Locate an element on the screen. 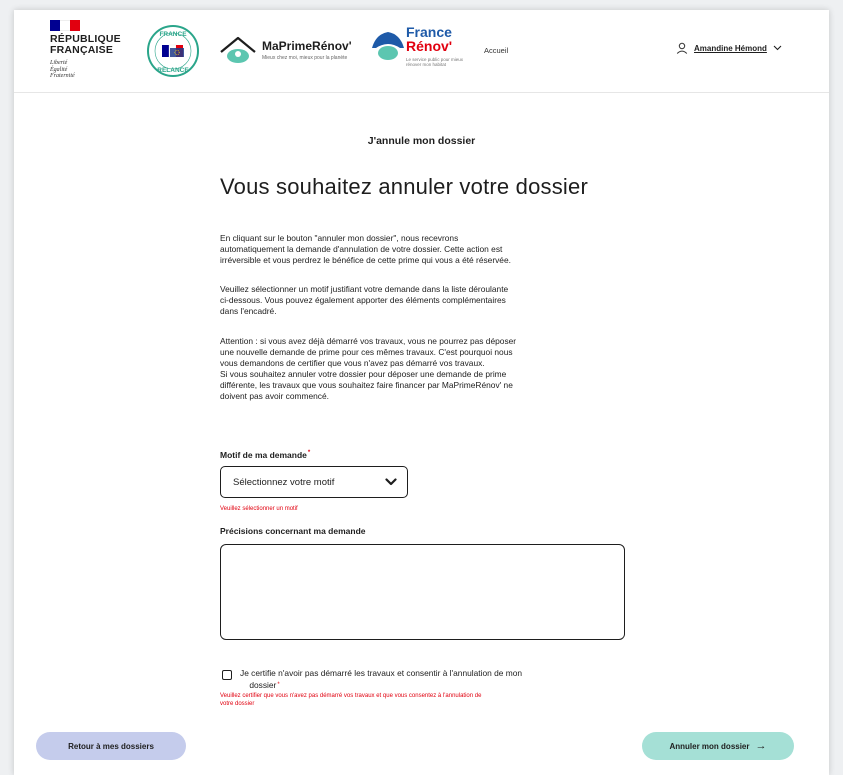 Image resolution: width=843 pixels, height=775 pixels. precisions-label: Précisions concernant ma demande is located at coordinates (293, 531).